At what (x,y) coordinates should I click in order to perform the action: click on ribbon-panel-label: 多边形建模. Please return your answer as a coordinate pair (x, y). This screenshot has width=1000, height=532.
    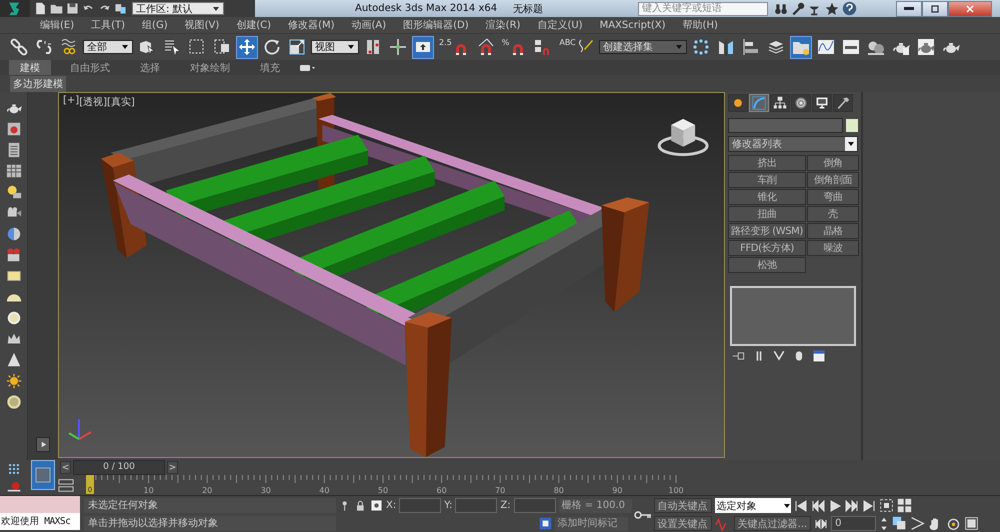
    Looking at the image, I should click on (38, 84).